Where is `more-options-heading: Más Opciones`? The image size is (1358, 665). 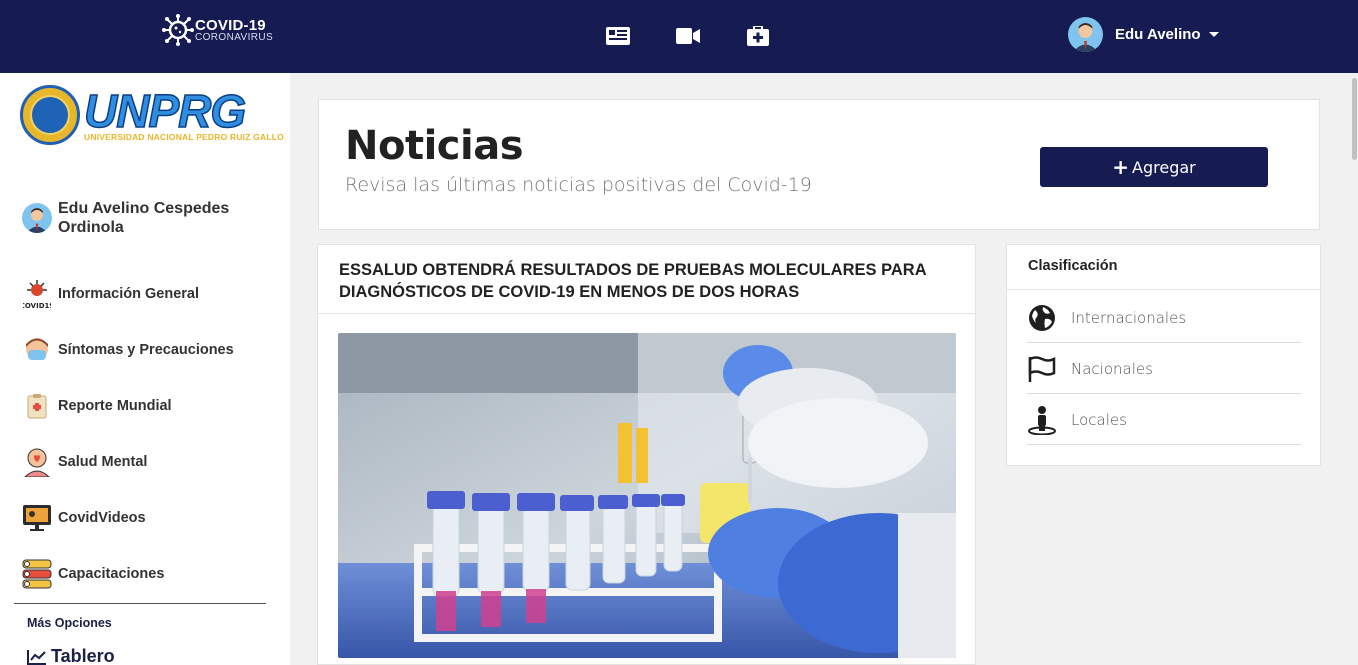 more-options-heading: Más Opciones is located at coordinates (69, 623).